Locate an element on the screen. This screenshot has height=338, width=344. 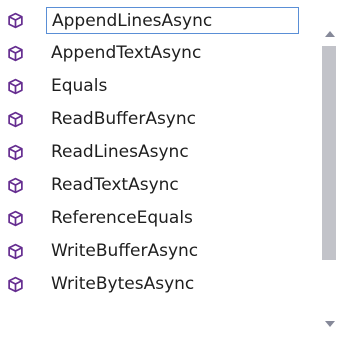
list-item: WriteBytesAsync is located at coordinates (158, 284).